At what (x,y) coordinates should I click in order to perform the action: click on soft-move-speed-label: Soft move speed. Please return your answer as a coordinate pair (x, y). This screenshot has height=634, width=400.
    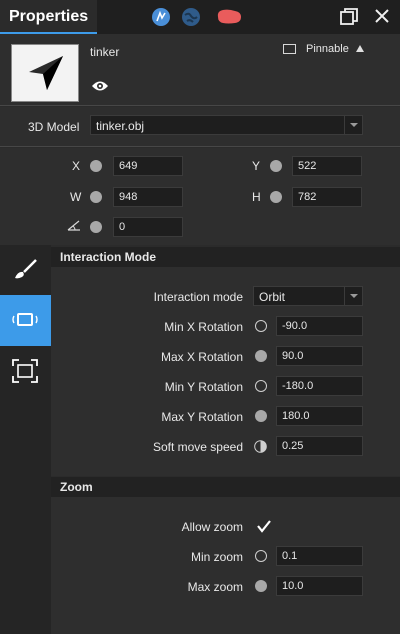
    Looking at the image, I should click on (197, 447).